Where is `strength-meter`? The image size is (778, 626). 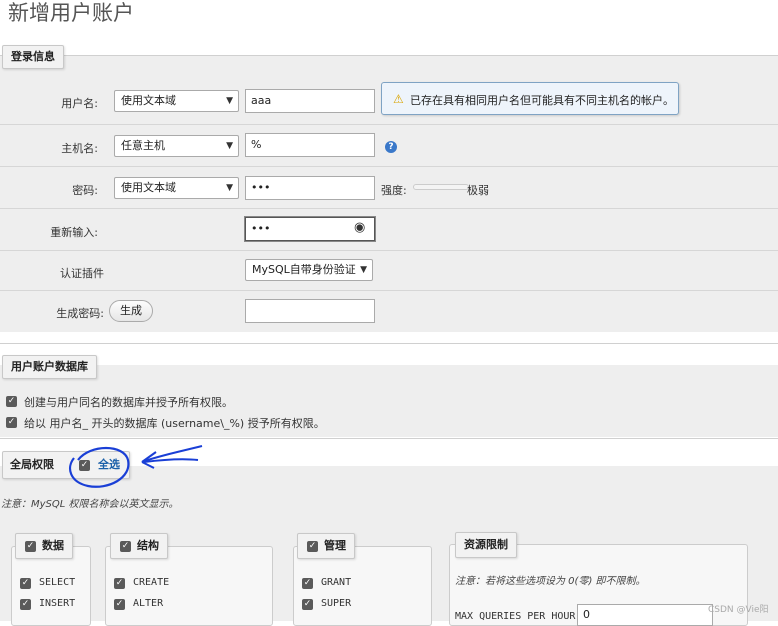 strength-meter is located at coordinates (441, 187).